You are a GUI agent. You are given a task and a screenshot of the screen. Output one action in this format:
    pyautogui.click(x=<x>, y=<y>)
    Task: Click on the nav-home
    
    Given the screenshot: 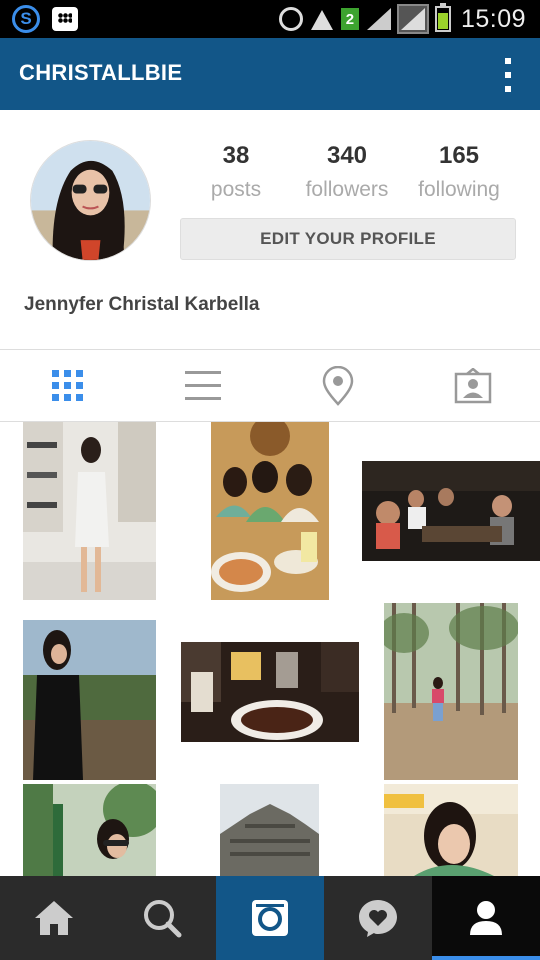 What is the action you would take?
    pyautogui.click(x=54, y=918)
    